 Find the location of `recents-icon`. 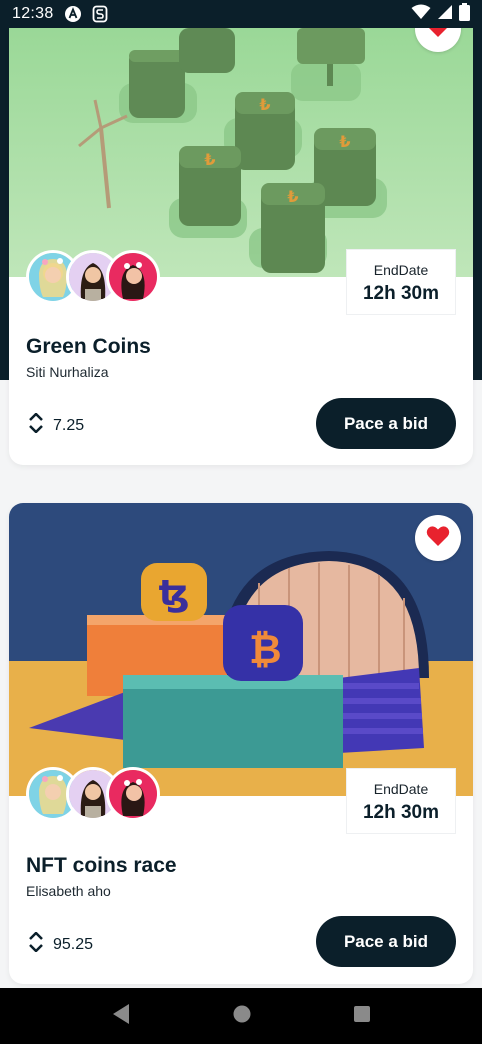

recents-icon is located at coordinates (362, 1016).